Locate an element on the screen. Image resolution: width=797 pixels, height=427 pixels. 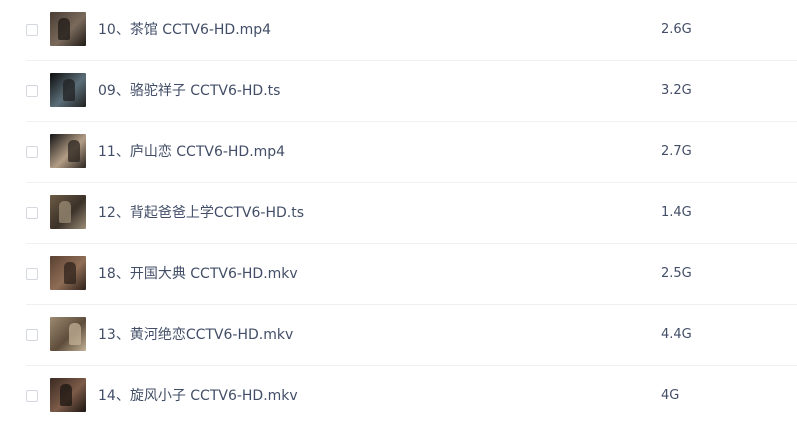
file-row: 10、茶馆 CCTV6-HD.mp4 2.6G is located at coordinates (411, 30).